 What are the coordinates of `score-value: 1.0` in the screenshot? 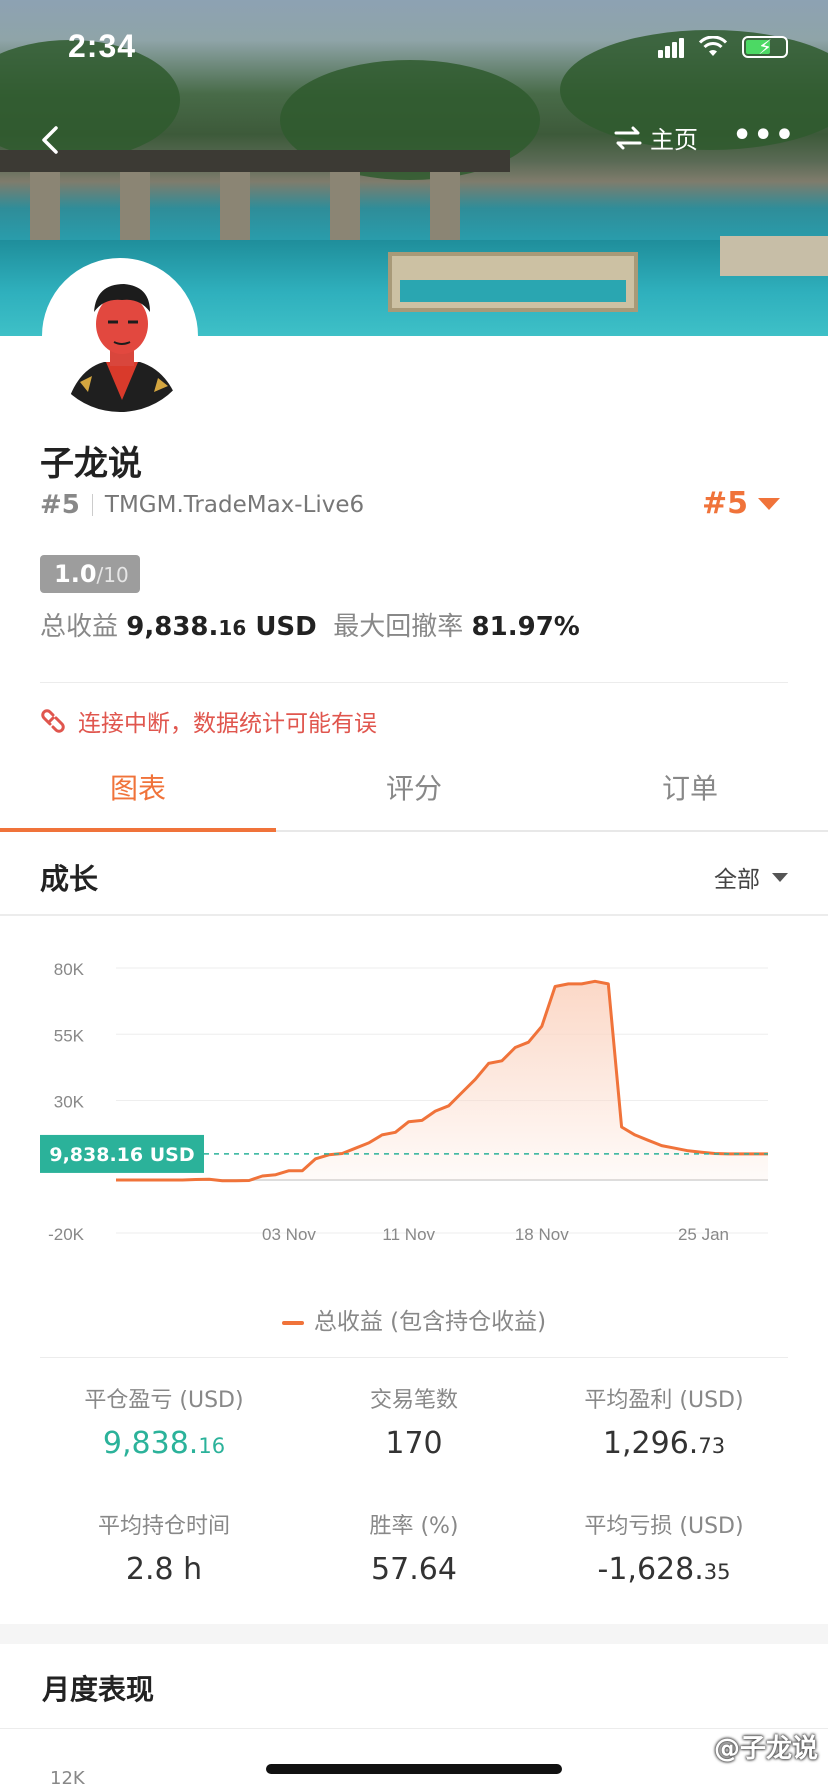 It's located at (75, 574).